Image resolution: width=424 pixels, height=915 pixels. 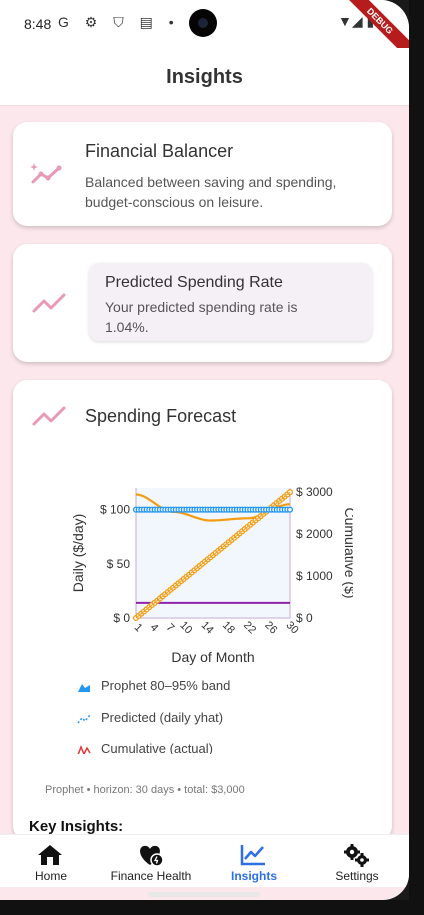 I want to click on key-insights-heading: Key Insights:, so click(x=76, y=826).